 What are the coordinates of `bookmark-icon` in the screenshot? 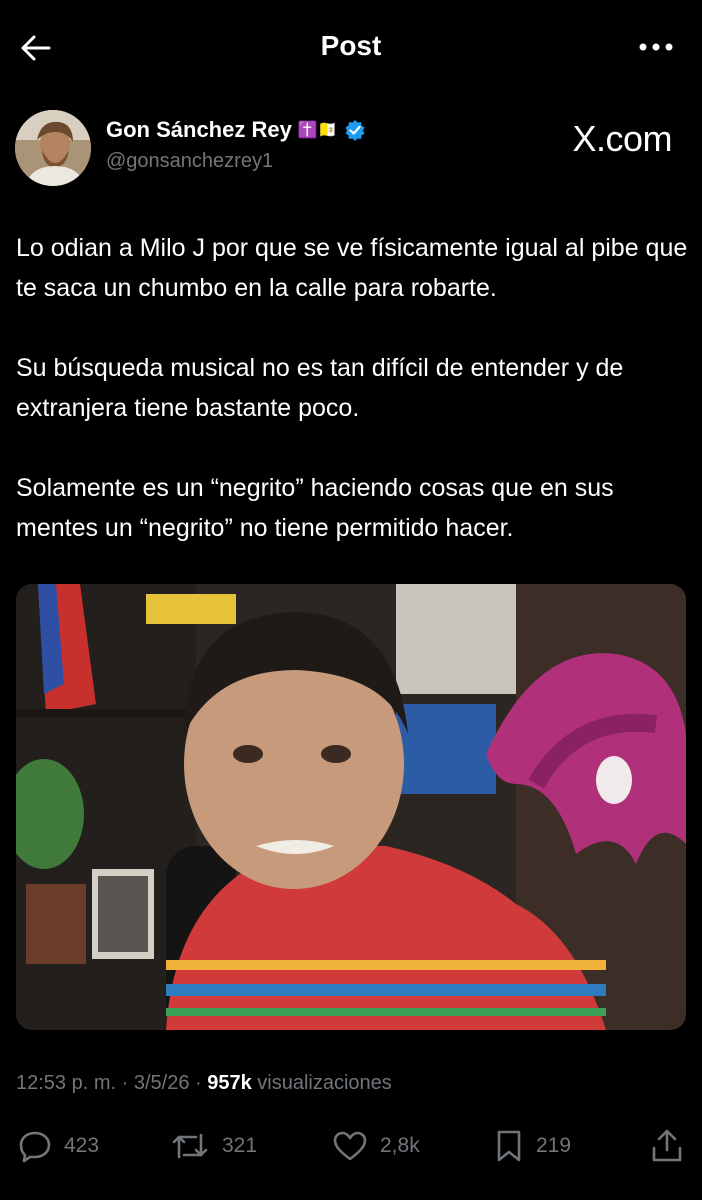 It's located at (509, 1146).